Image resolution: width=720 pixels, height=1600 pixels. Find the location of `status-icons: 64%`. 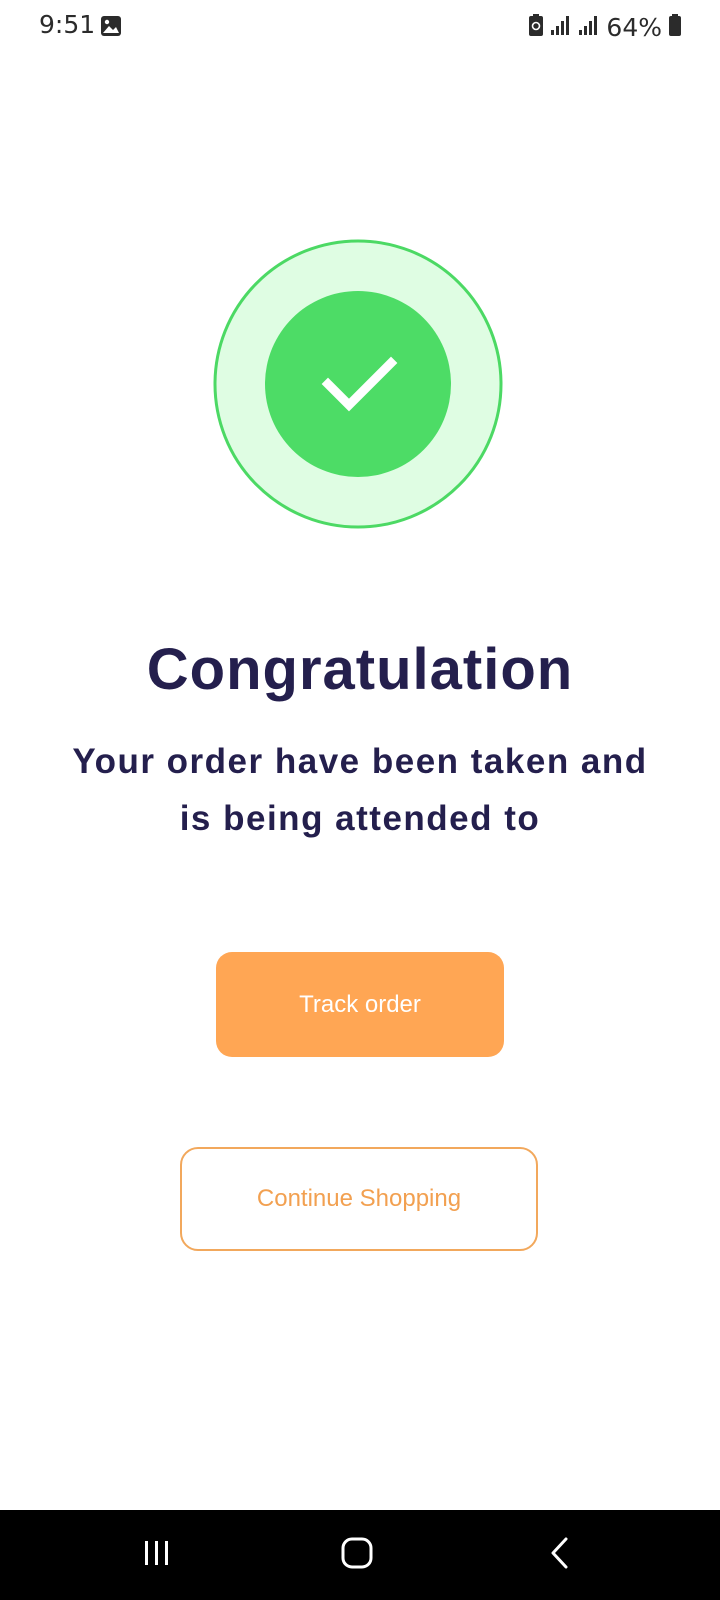

status-icons: 64% is located at coordinates (605, 27).